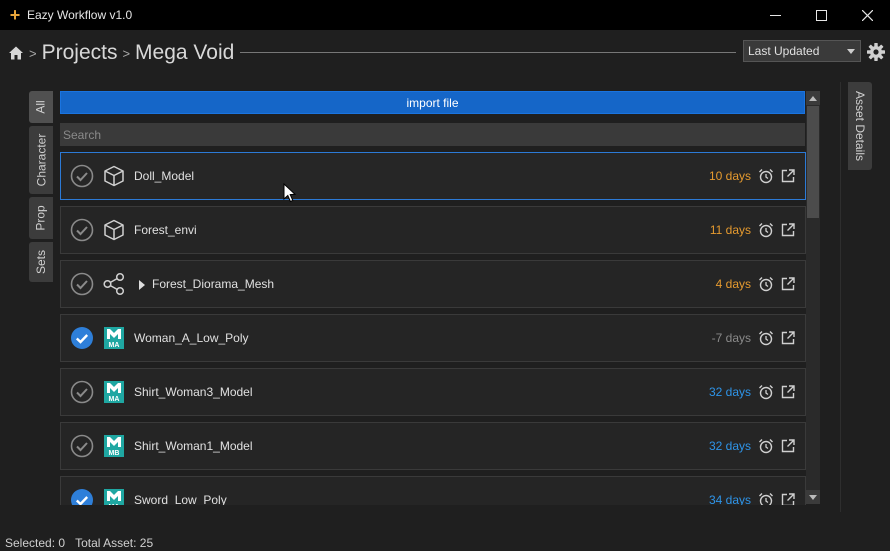  I want to click on tab-character: Character, so click(41, 160).